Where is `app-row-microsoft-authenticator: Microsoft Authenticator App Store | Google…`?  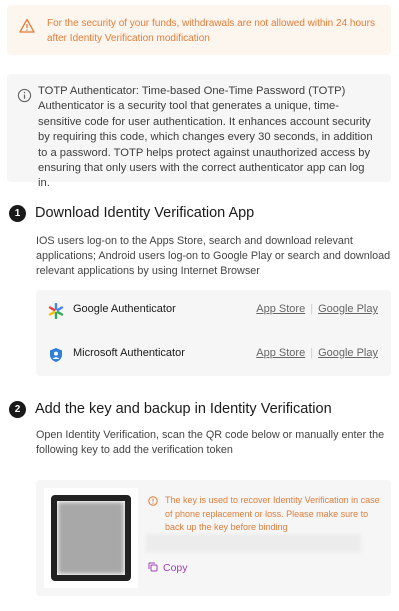
app-row-microsoft-authenticator: Microsoft Authenticator App Store | Google… is located at coordinates (213, 355).